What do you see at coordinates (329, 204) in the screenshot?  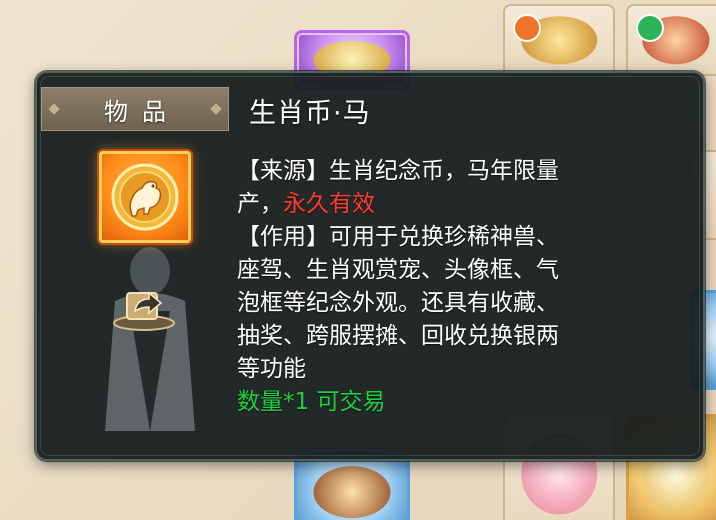 I see `validity-text: 永久有效` at bounding box center [329, 204].